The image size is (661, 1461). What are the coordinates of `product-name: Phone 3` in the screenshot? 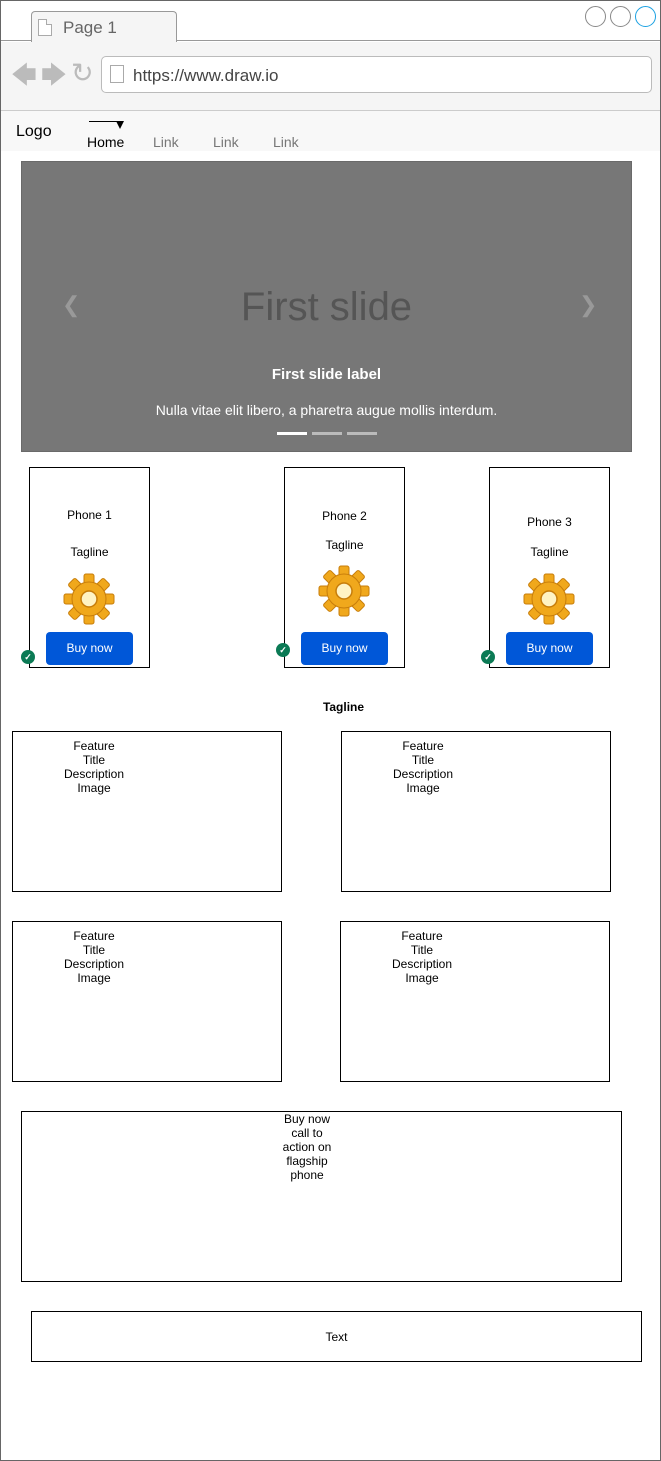 It's located at (549, 522).